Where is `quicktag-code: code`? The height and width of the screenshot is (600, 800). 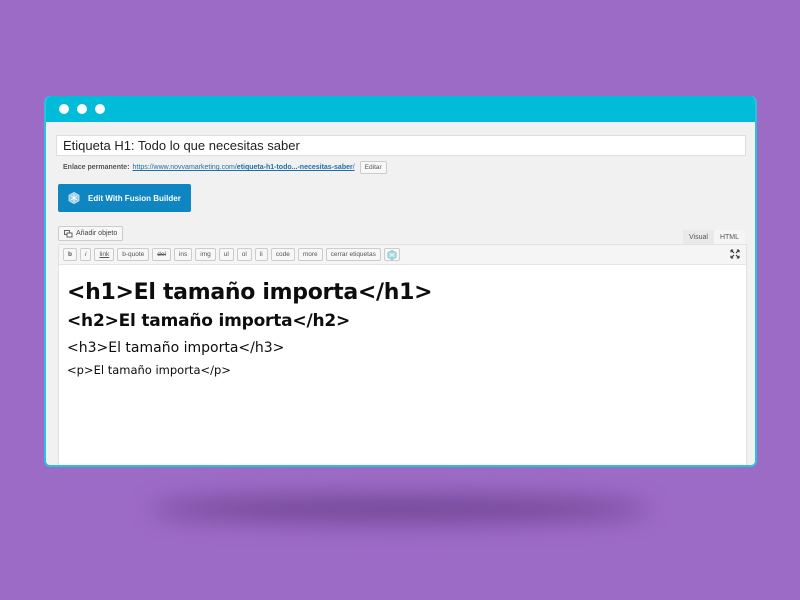
quicktag-code: code is located at coordinates (282, 254).